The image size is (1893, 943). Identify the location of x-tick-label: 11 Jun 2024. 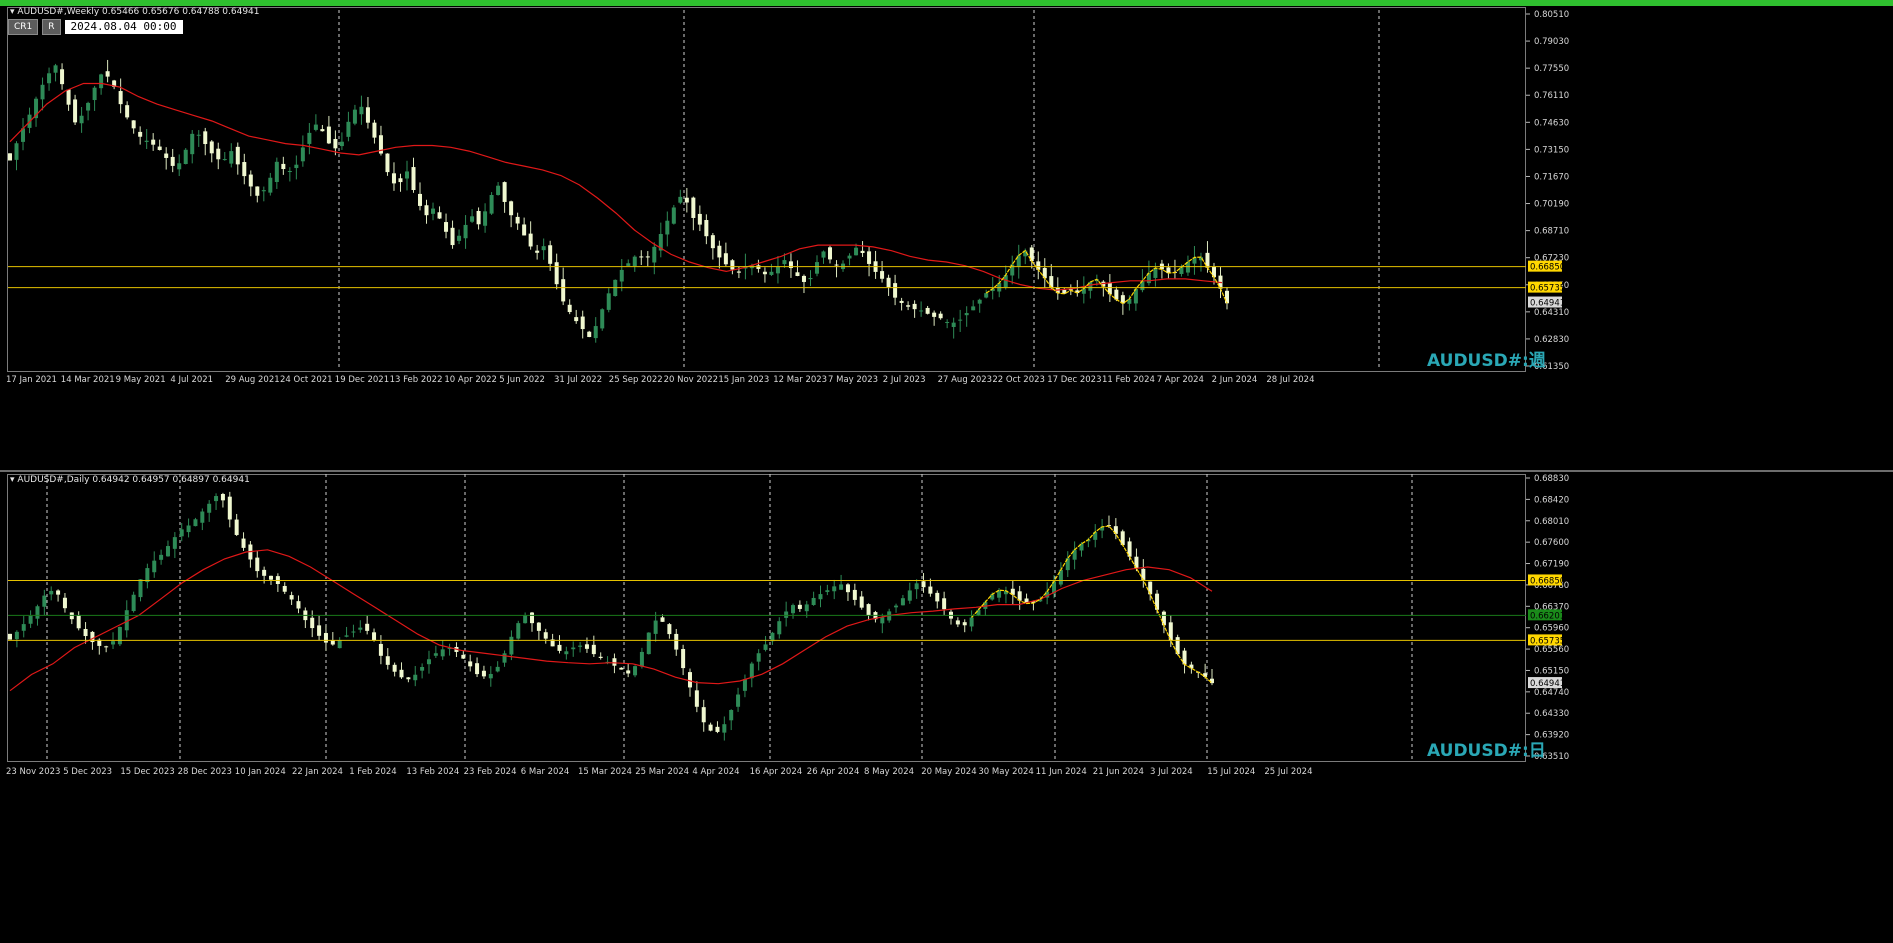
(1061, 772).